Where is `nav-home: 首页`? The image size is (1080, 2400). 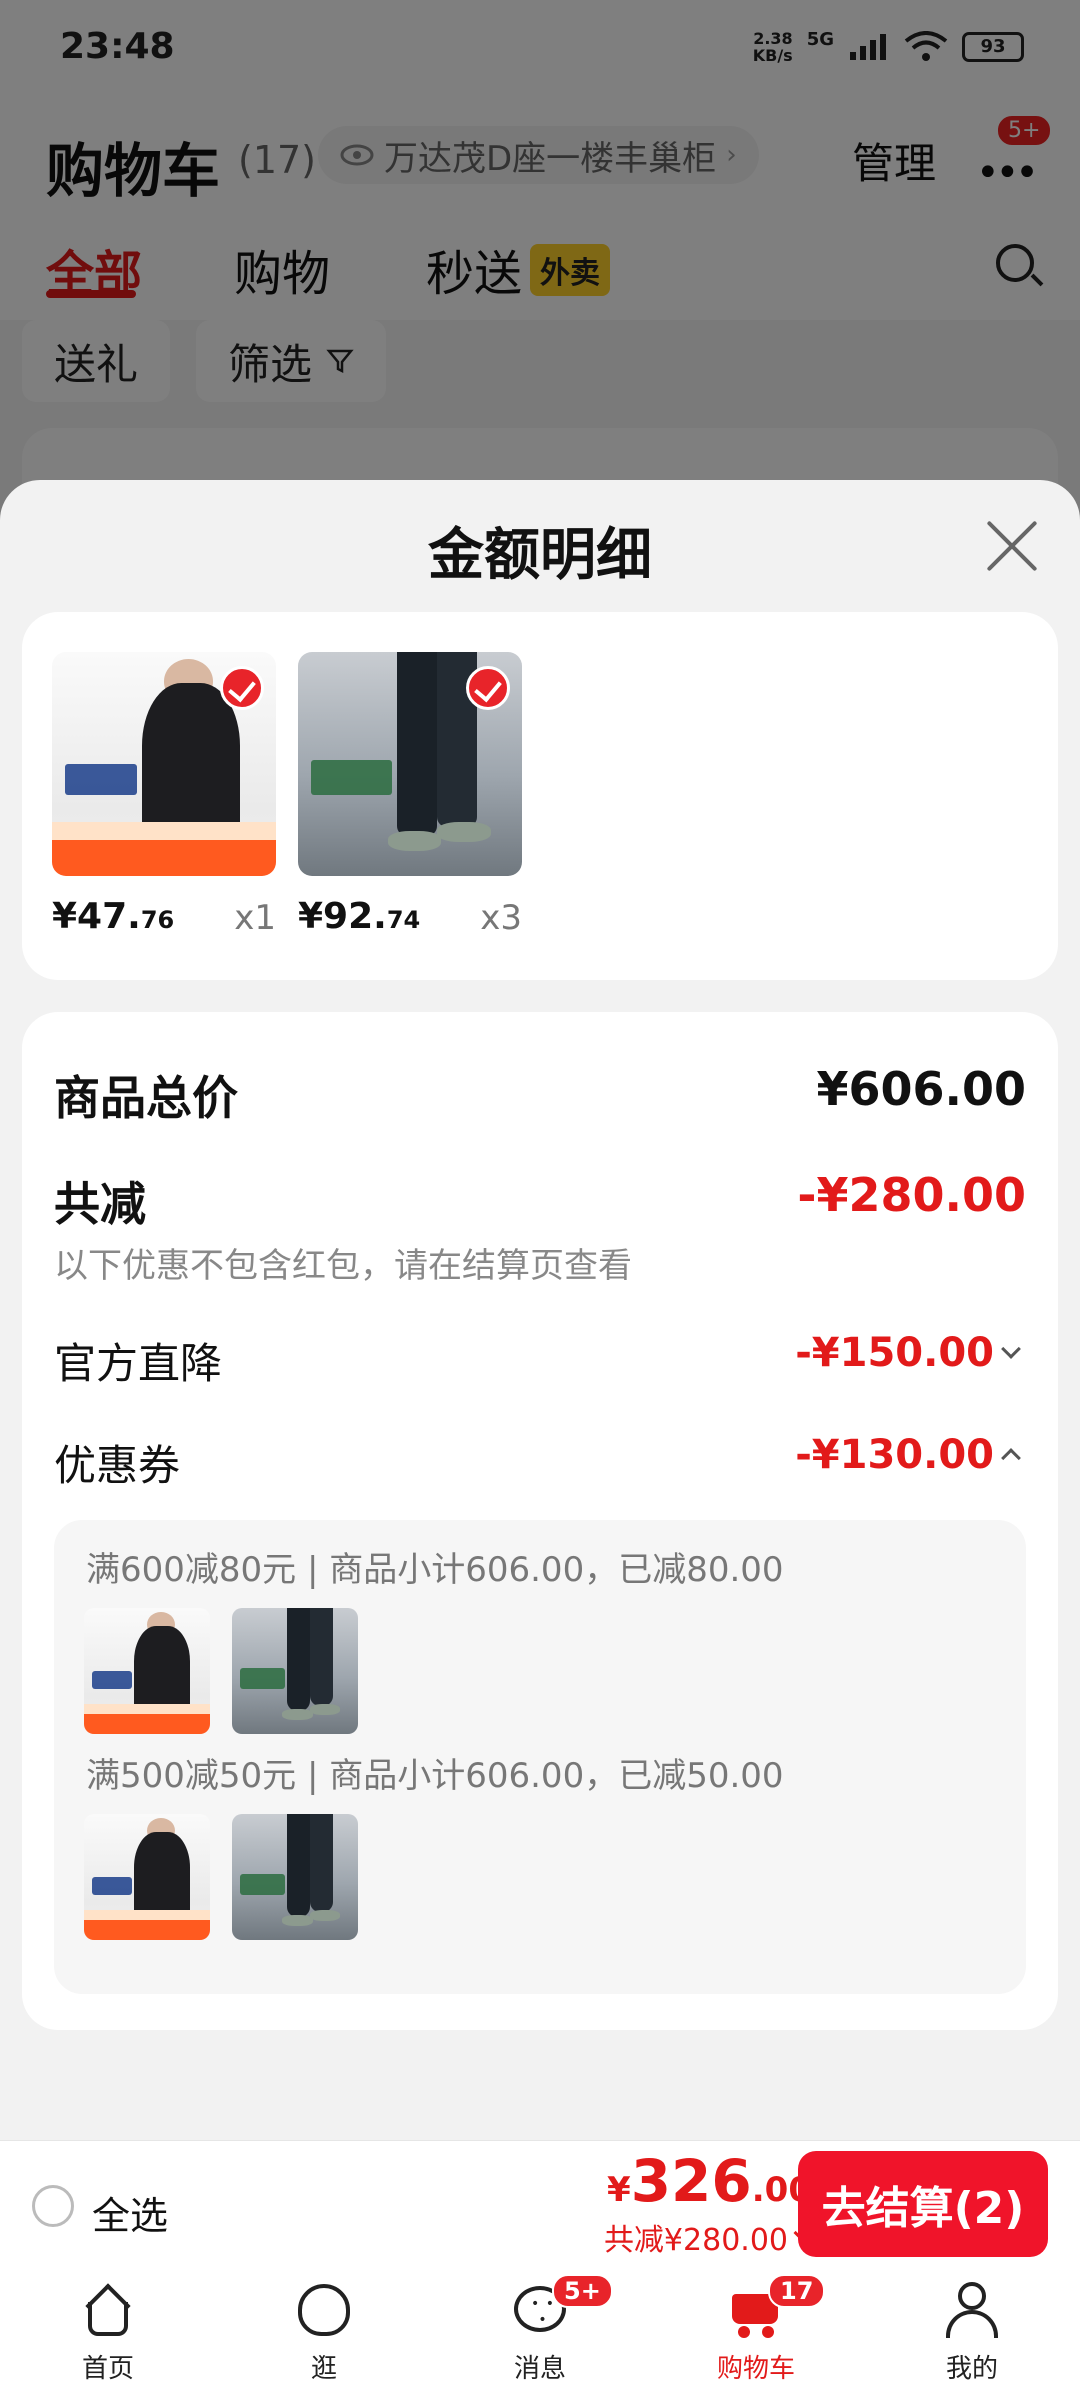 nav-home: 首页 is located at coordinates (108, 2332).